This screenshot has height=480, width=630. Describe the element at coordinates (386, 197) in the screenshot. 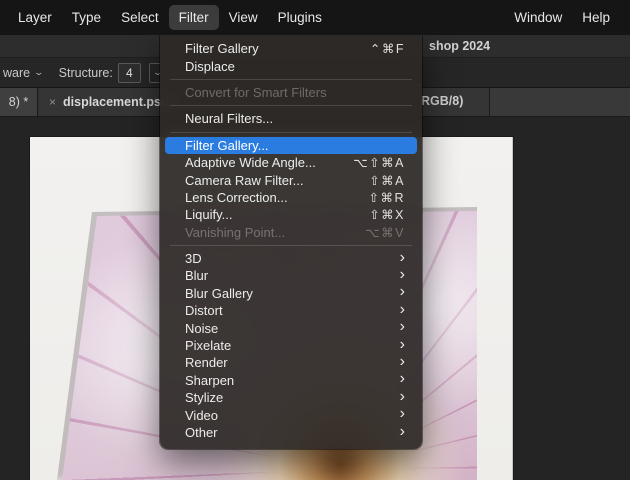

I see `keyboard-shortcut: ⇧⌘R` at that location.